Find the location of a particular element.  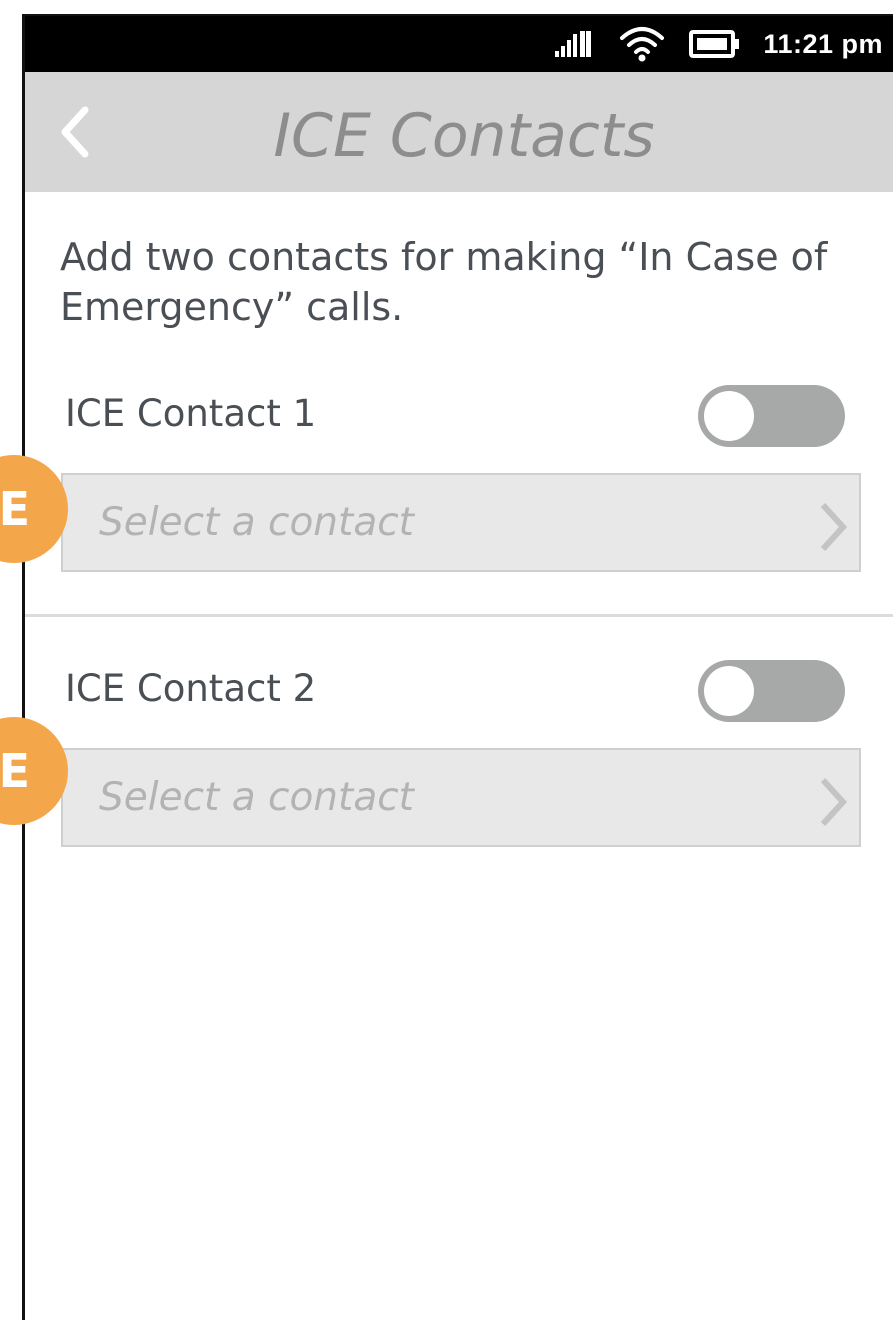

app-header: ICE Contacts is located at coordinates (459, 132).